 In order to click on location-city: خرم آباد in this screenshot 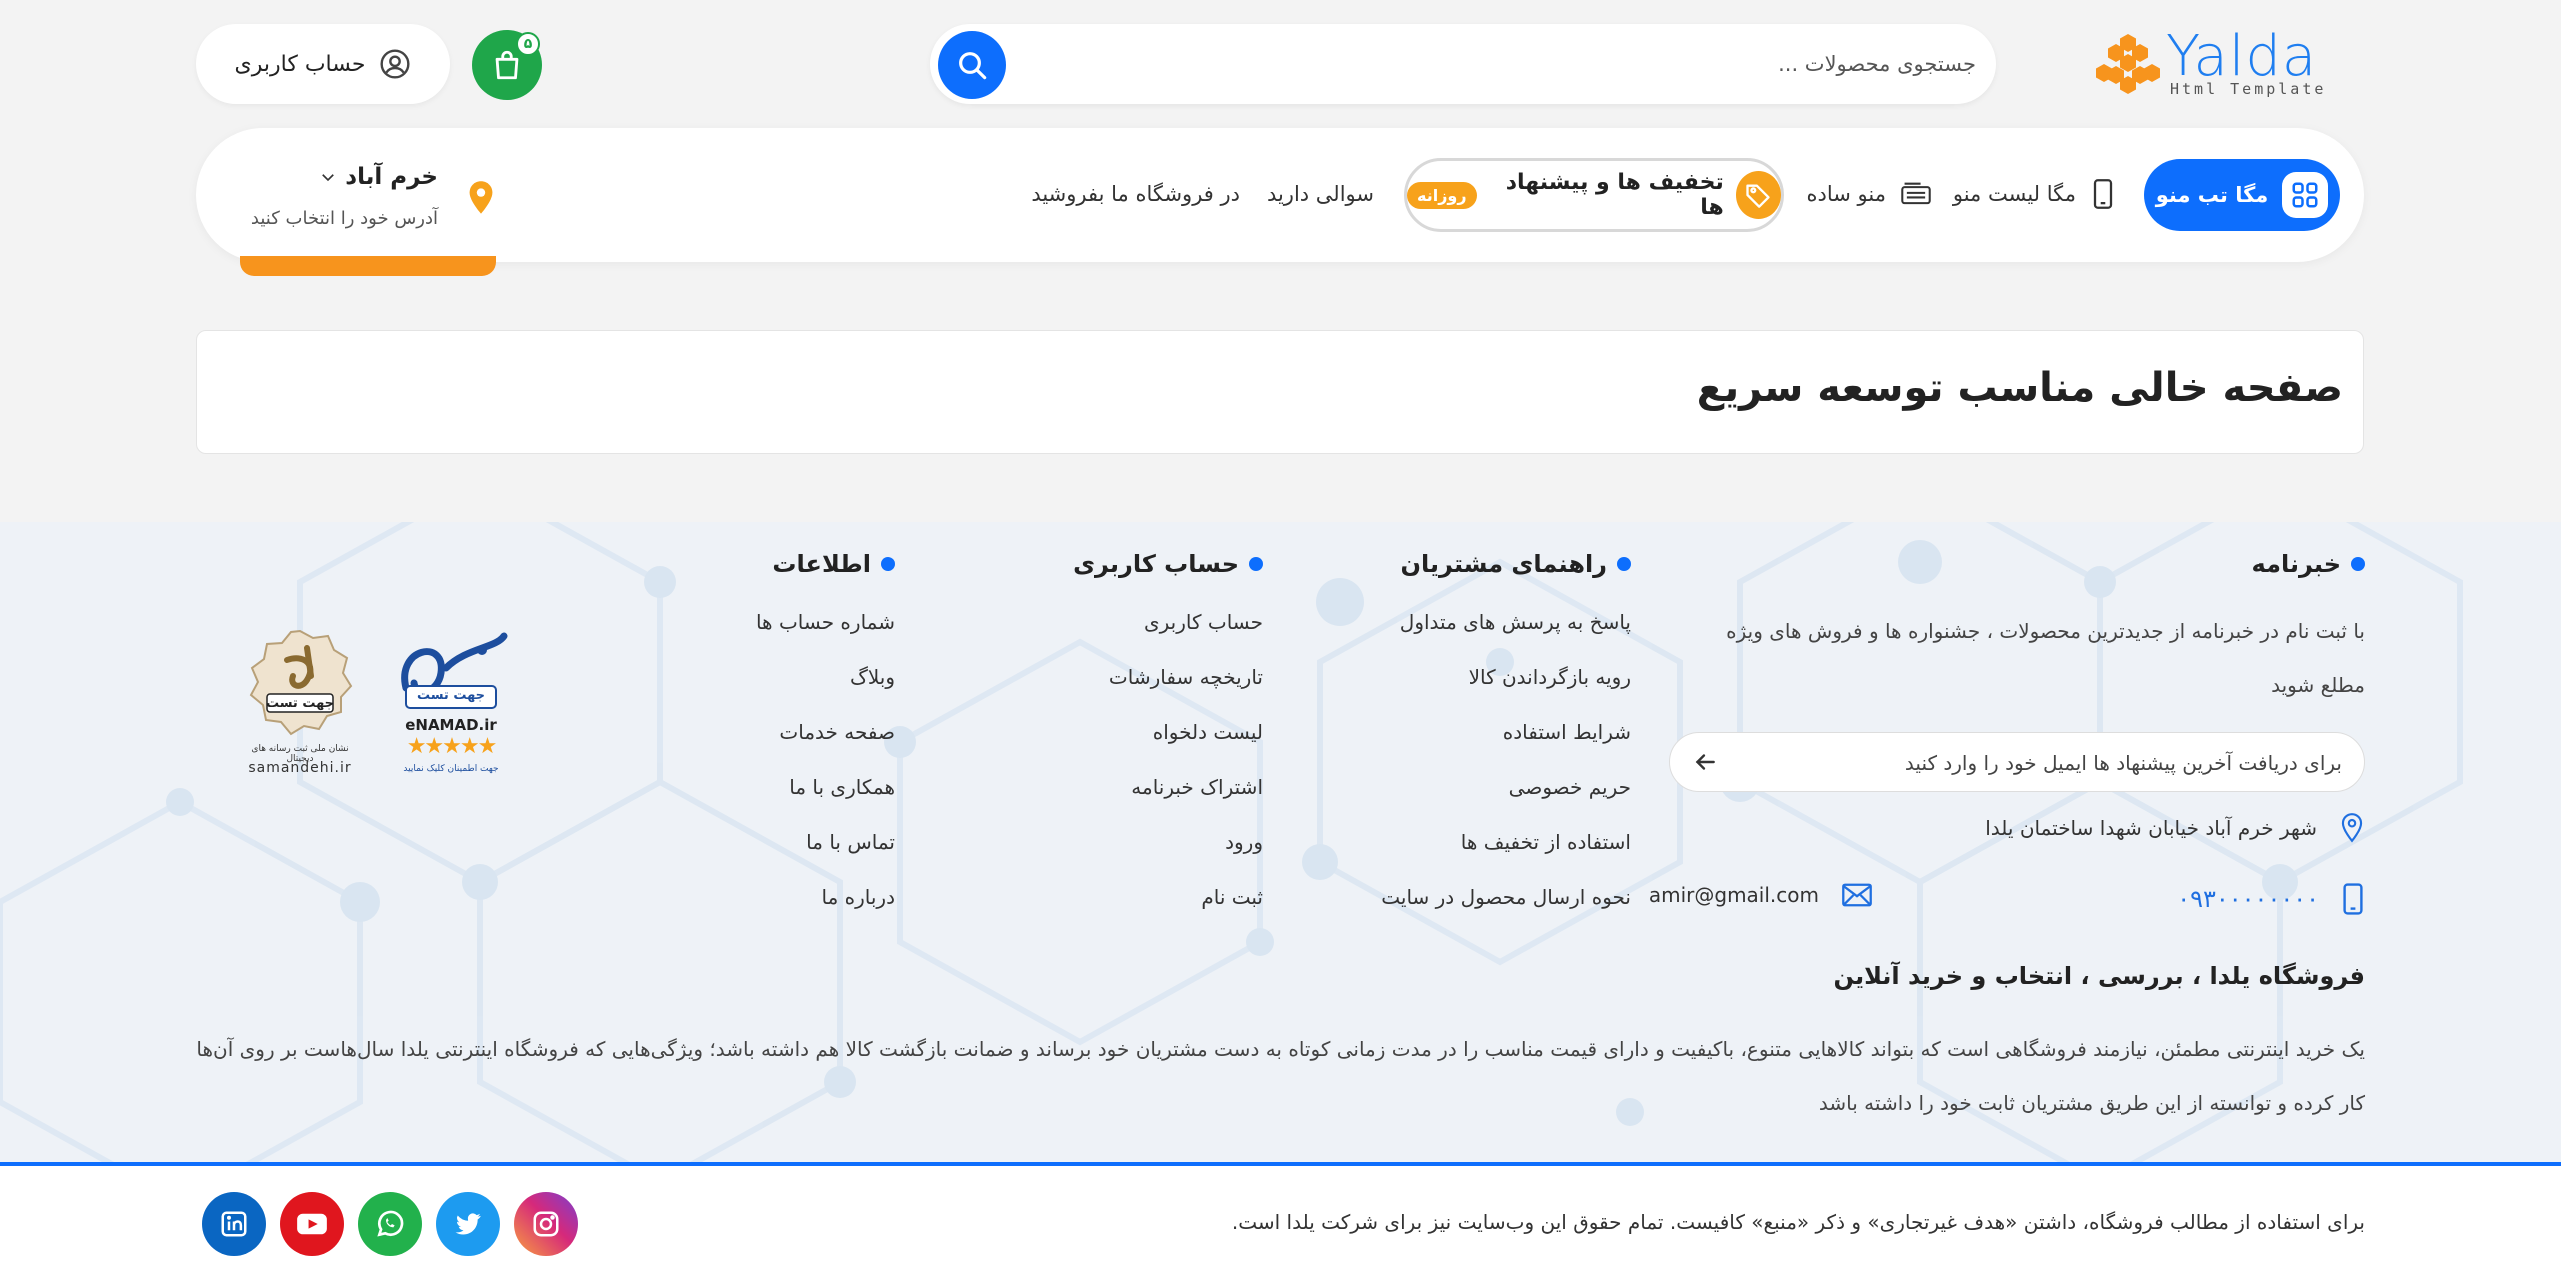, I will do `click(378, 177)`.